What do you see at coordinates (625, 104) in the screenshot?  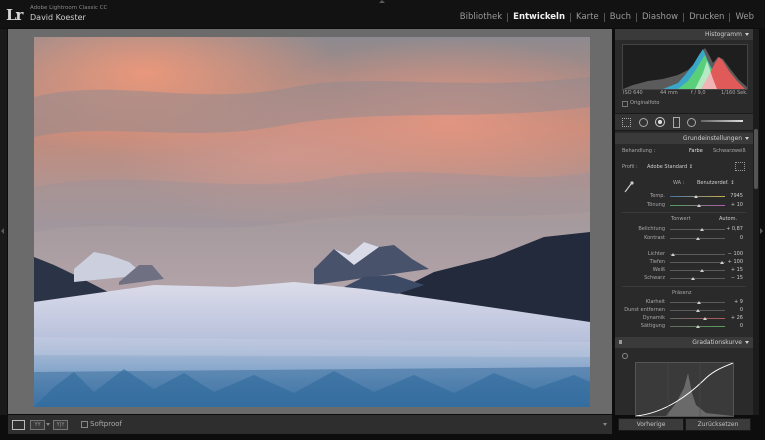 I see `original-photo-checkbox` at bounding box center [625, 104].